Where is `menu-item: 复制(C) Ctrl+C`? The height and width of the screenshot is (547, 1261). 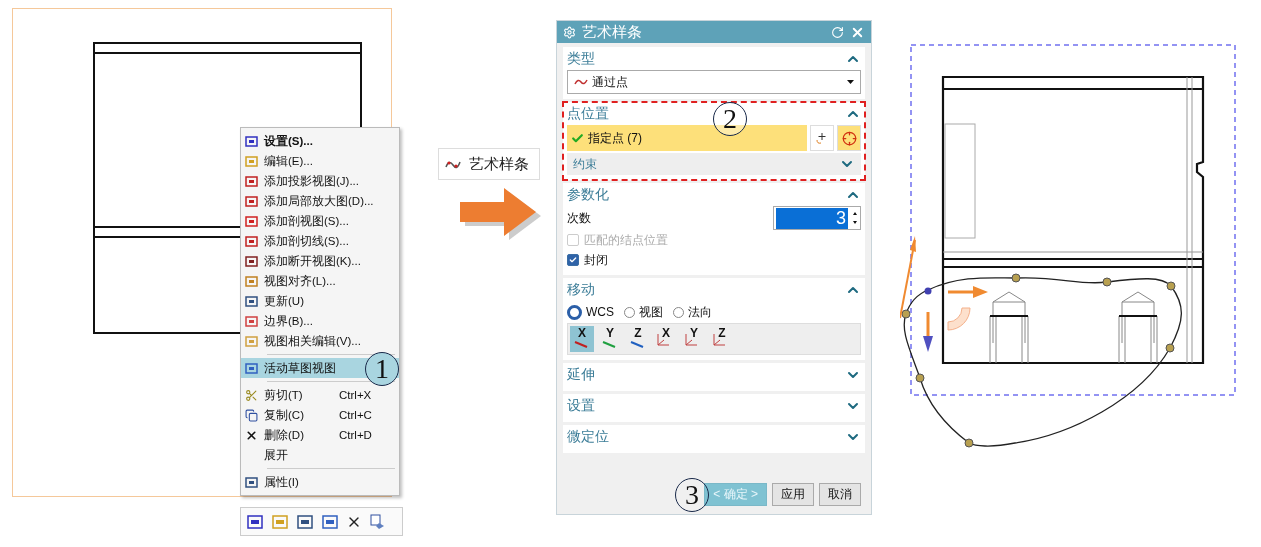
menu-item: 复制(C) Ctrl+C is located at coordinates (320, 415).